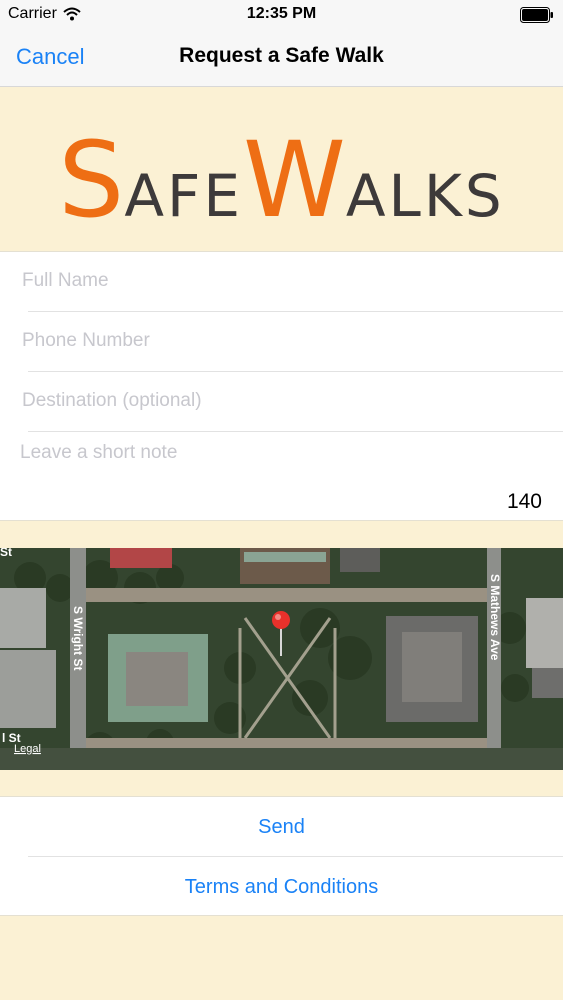 The height and width of the screenshot is (1000, 563). Describe the element at coordinates (495, 617) in the screenshot. I see `street-label-mathews: S Mathews Ave` at that location.